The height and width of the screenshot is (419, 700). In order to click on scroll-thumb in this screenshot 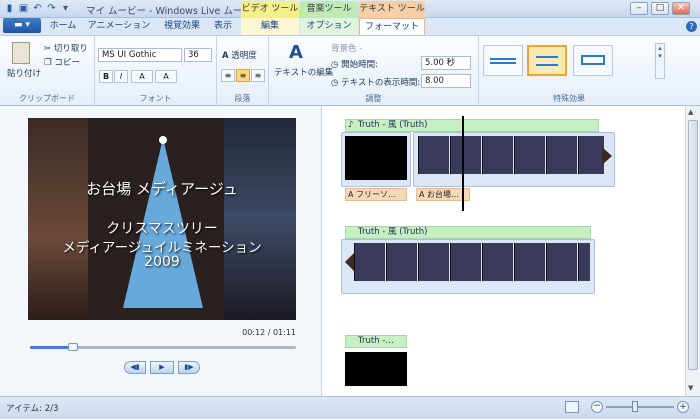, I will do `click(693, 245)`.